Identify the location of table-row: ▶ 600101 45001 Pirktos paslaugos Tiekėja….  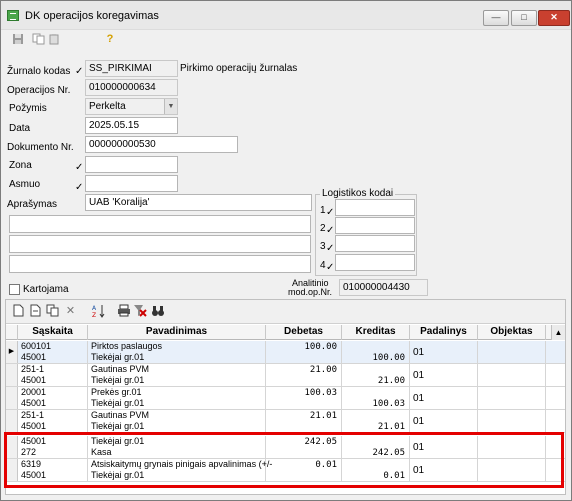
(285, 352).